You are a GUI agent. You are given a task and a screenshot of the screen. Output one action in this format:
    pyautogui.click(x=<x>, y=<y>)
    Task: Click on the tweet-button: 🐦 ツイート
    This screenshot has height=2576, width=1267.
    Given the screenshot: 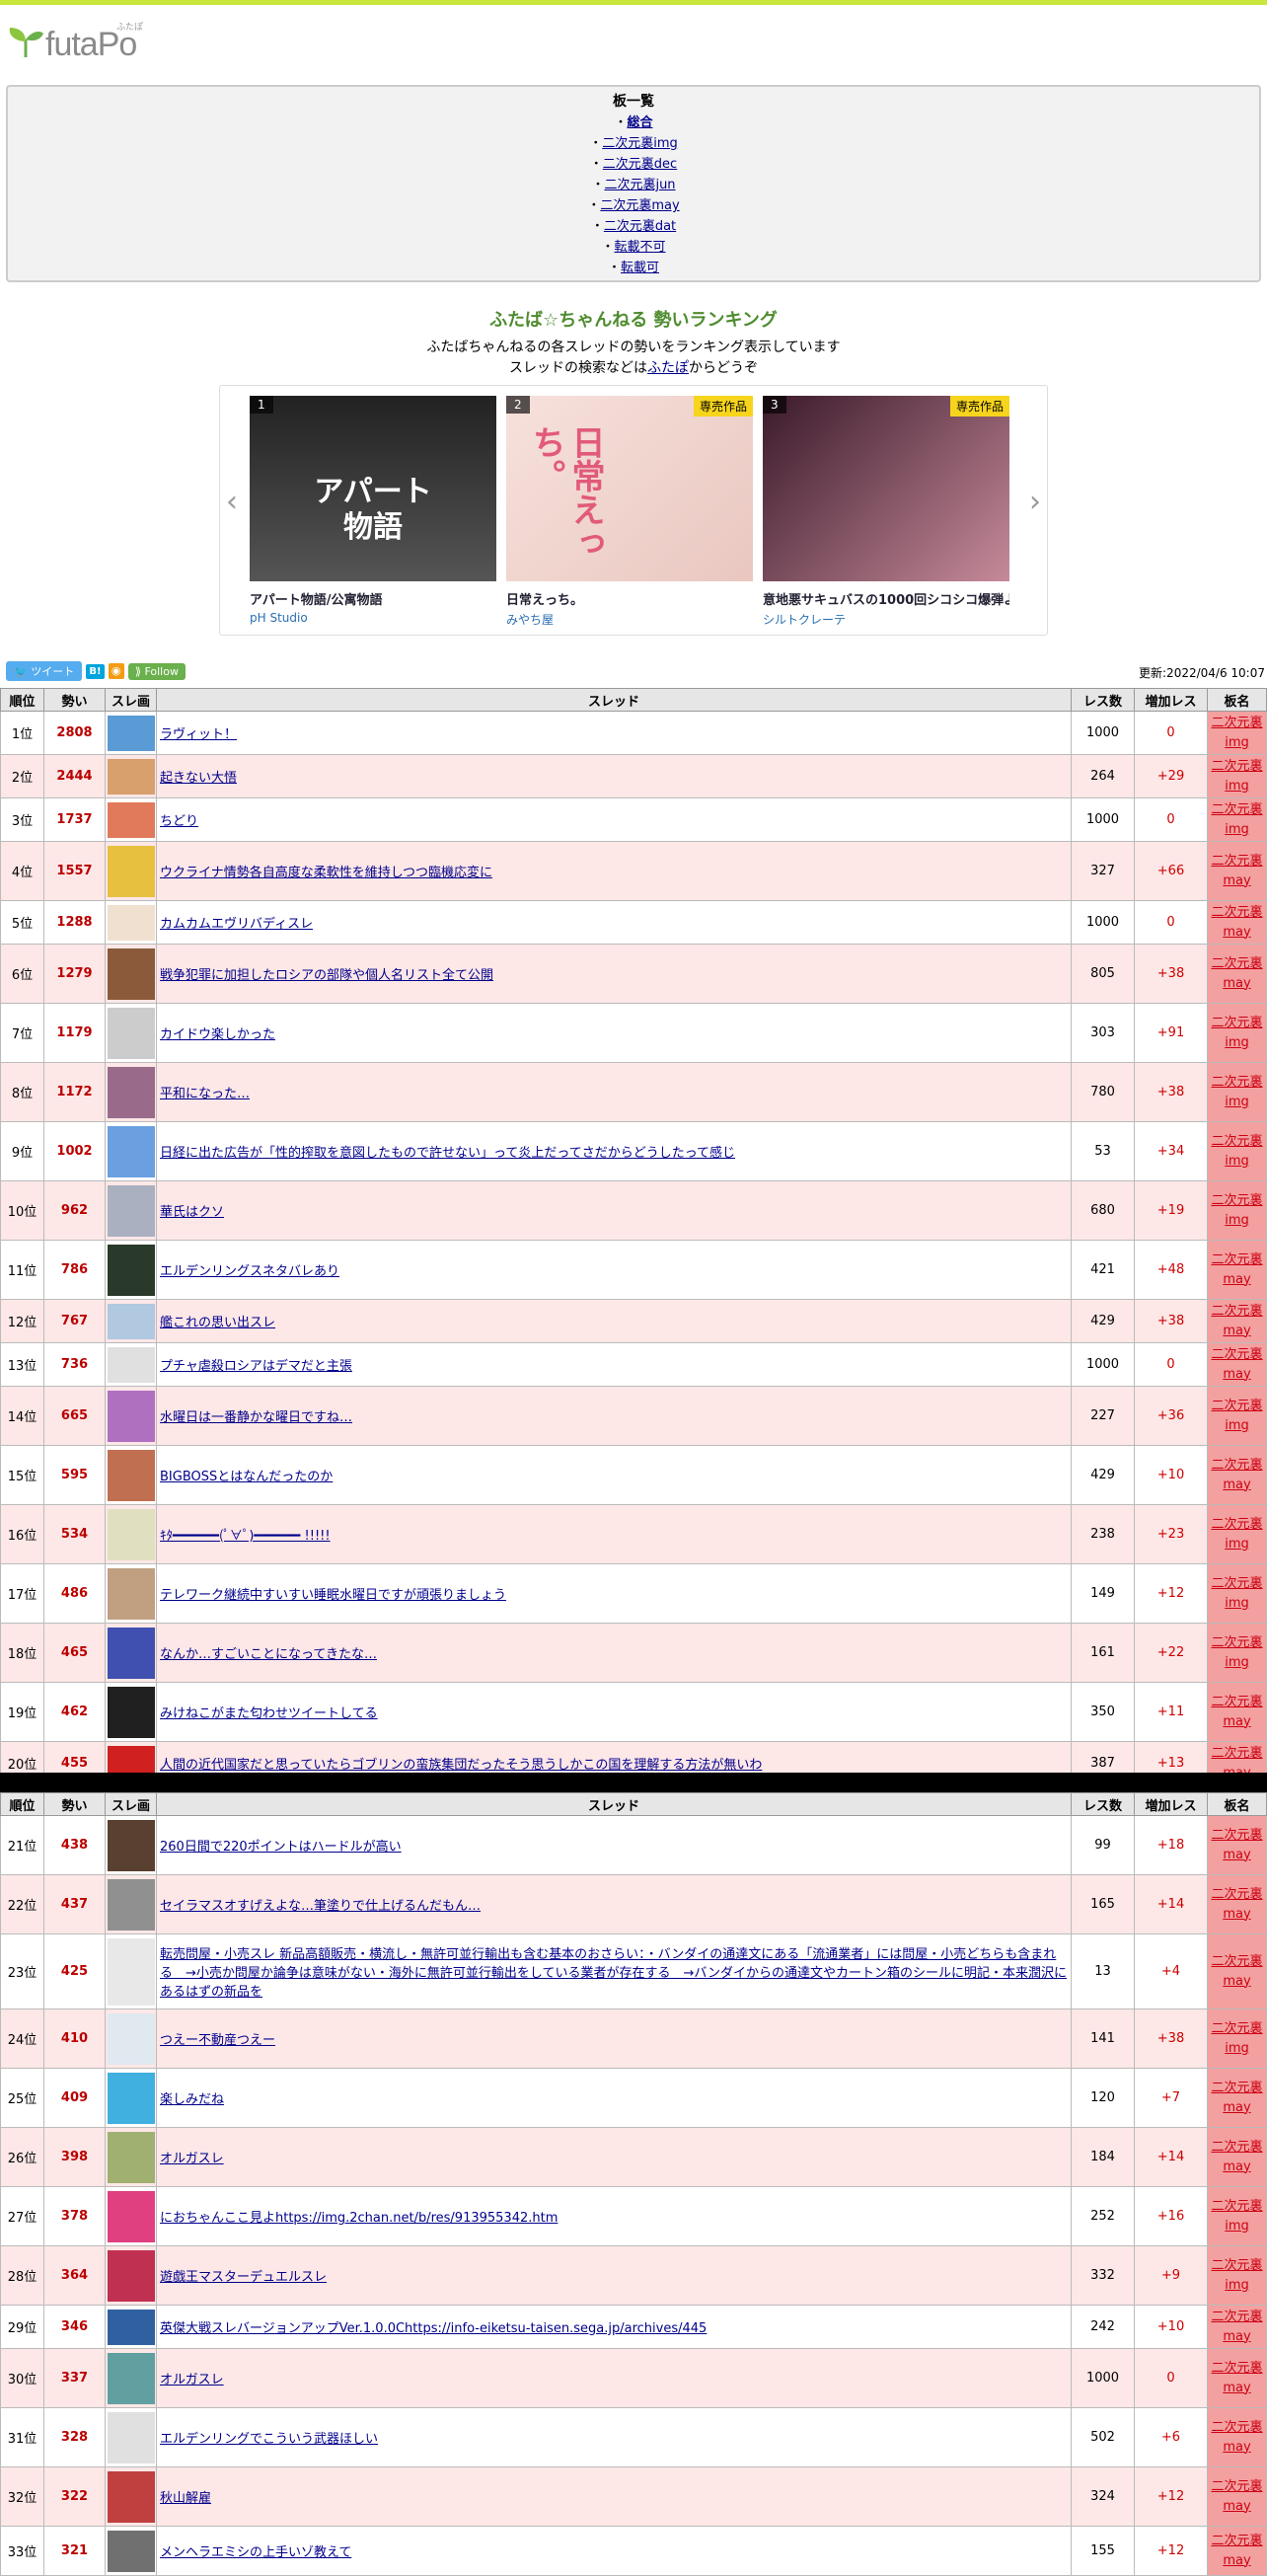 What is the action you would take?
    pyautogui.click(x=44, y=671)
    